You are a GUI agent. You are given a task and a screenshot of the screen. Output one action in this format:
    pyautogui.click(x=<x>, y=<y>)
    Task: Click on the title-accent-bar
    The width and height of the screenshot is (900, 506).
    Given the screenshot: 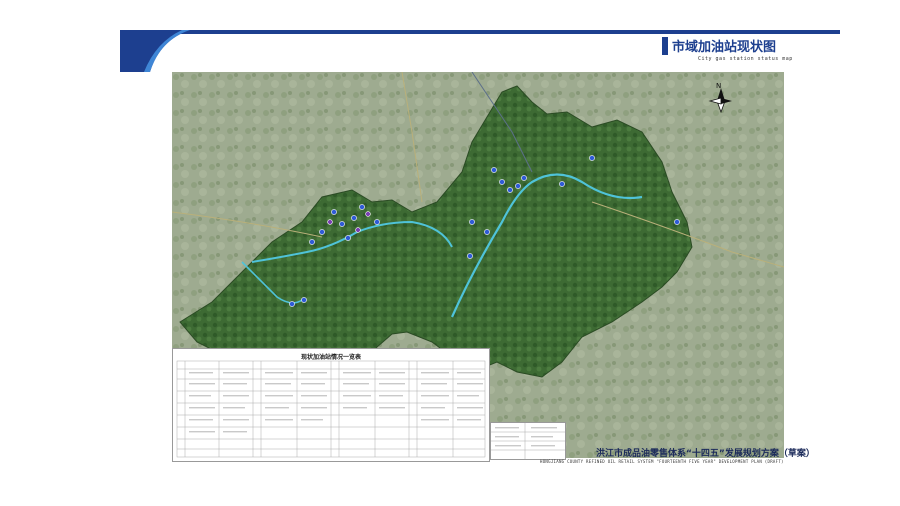 What is the action you would take?
    pyautogui.click(x=665, y=46)
    